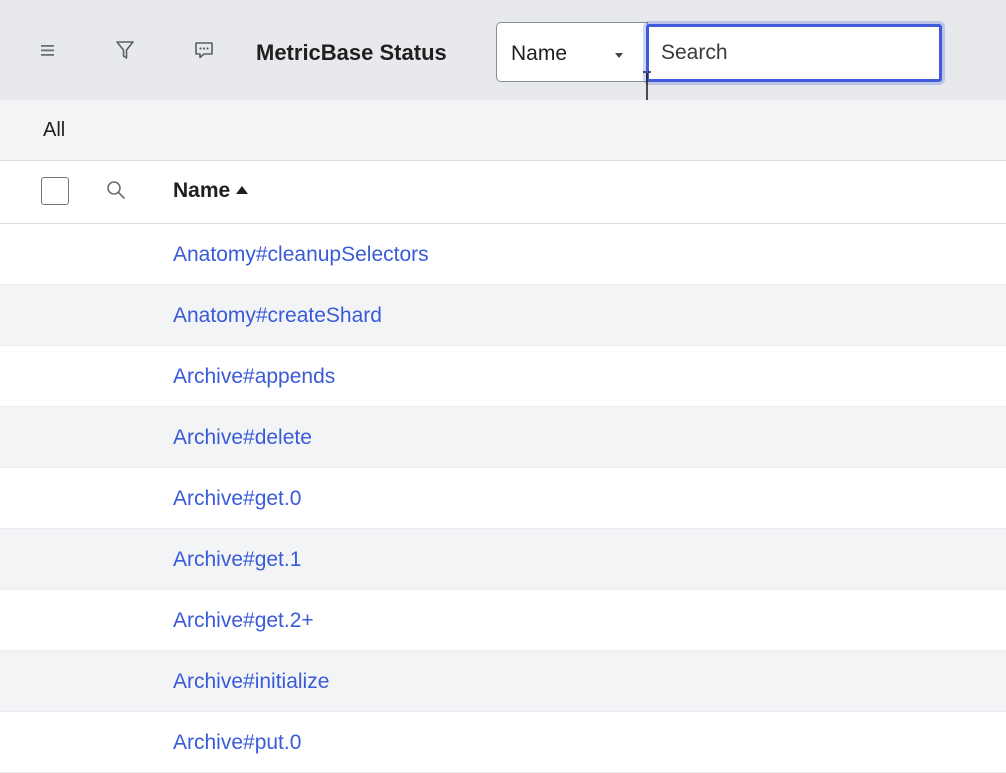 Image resolution: width=1006 pixels, height=773 pixels. What do you see at coordinates (351, 52) in the screenshot?
I see `page-title: MetricBase Status` at bounding box center [351, 52].